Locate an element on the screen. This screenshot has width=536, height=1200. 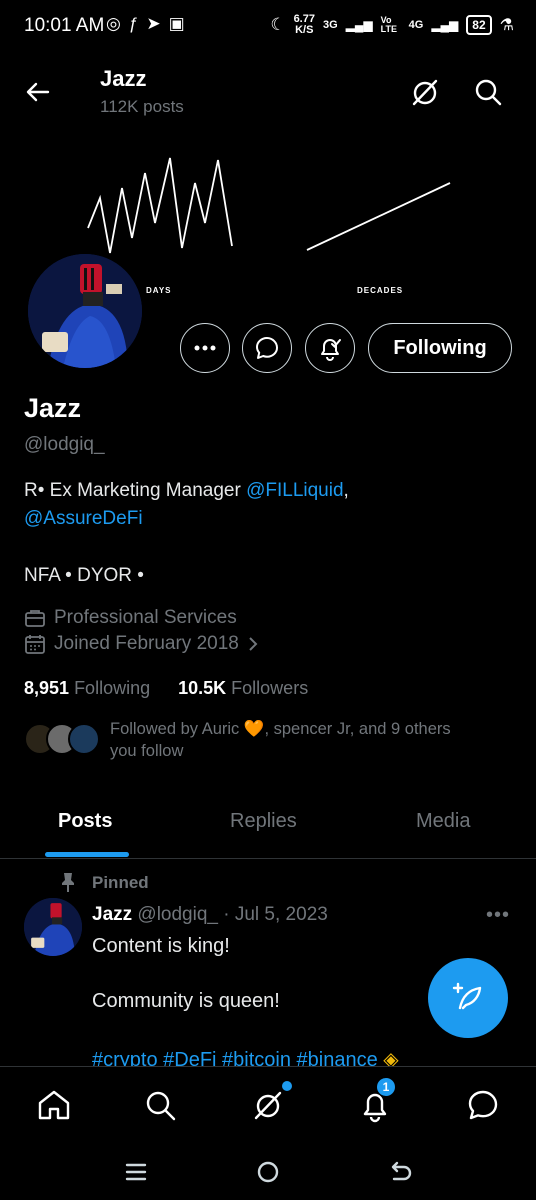
bio-line-1: R• Ex Marketing Manager @FILLiquid, is located at coordinates (186, 491).